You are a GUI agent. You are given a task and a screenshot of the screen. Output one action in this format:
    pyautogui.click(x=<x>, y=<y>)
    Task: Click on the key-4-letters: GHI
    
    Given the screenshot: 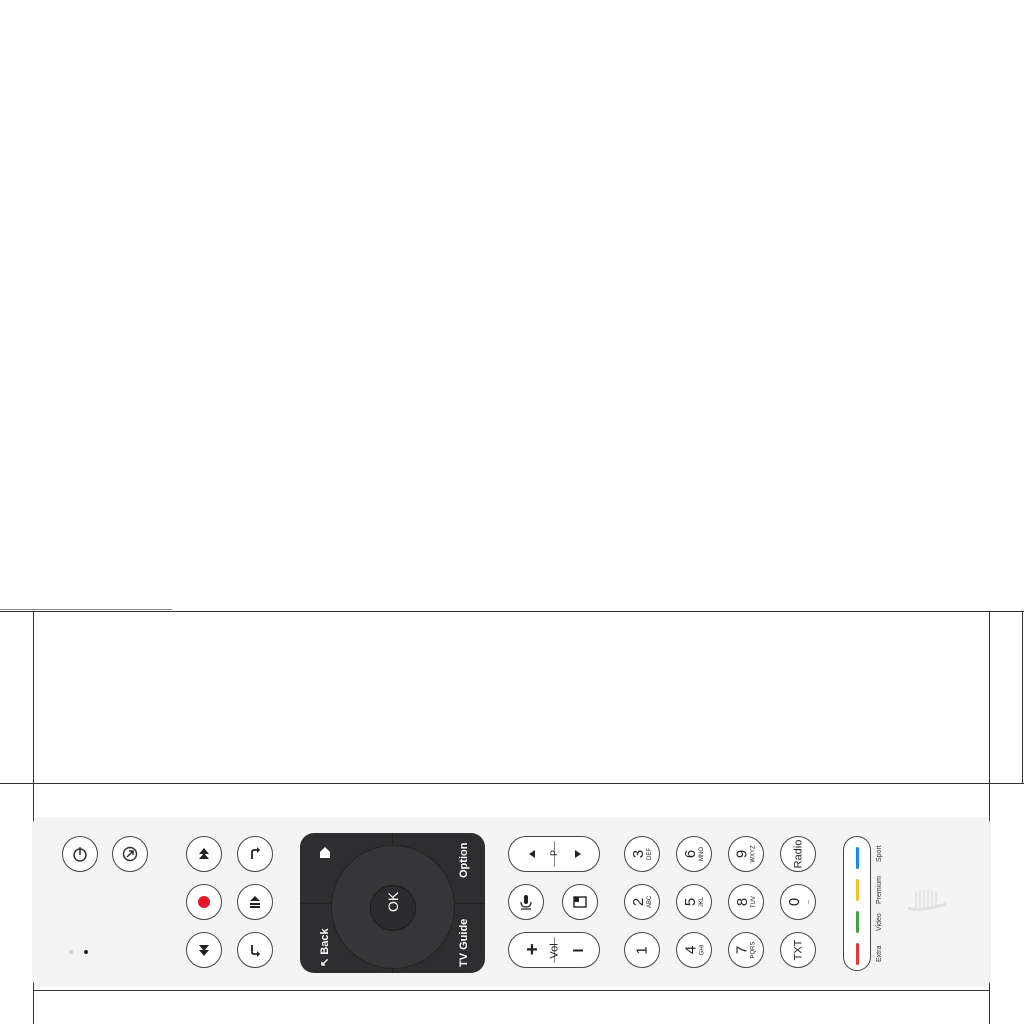 What is the action you would take?
    pyautogui.click(x=701, y=950)
    